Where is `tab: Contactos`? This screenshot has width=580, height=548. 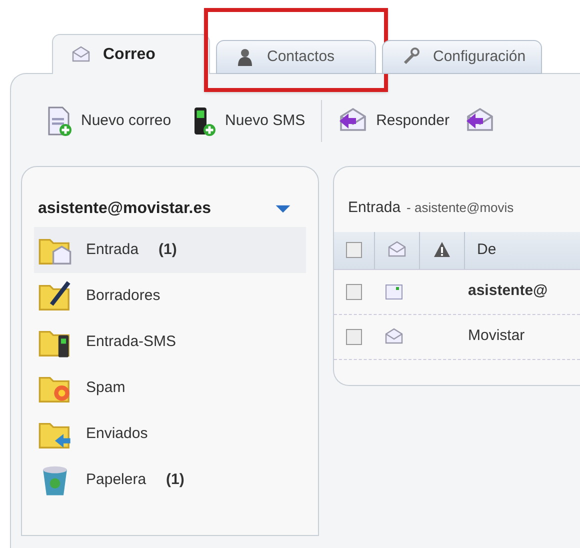
tab: Contactos is located at coordinates (296, 57).